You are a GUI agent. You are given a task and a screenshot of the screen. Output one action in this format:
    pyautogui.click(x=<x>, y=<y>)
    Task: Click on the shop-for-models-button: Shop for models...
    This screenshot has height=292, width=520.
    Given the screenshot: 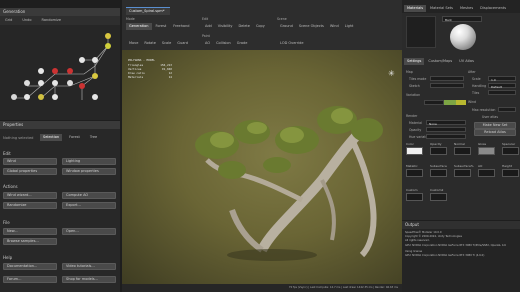 What is the action you would take?
    pyautogui.click(x=89, y=279)
    